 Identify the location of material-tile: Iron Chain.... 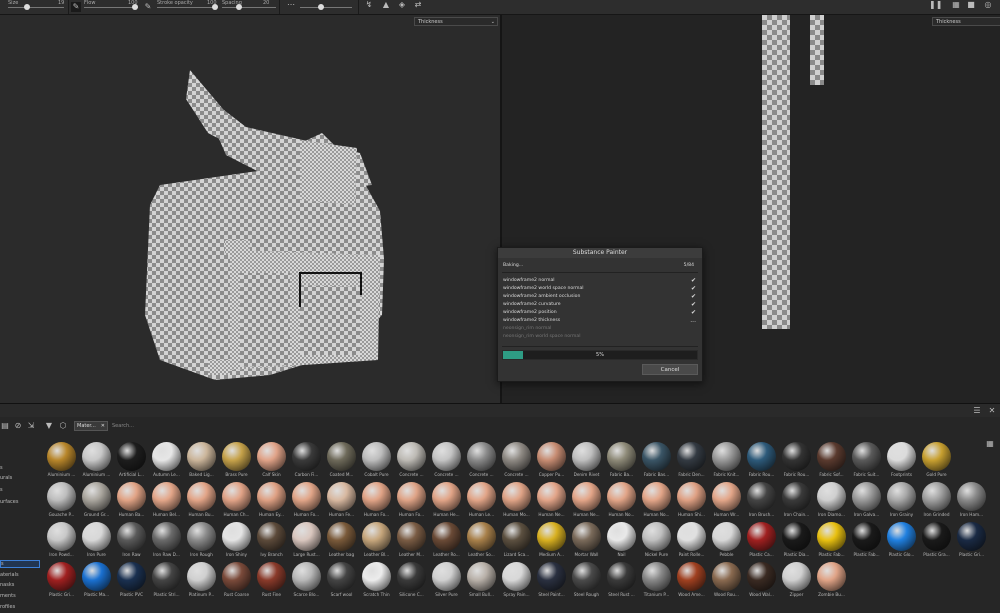
(796, 500).